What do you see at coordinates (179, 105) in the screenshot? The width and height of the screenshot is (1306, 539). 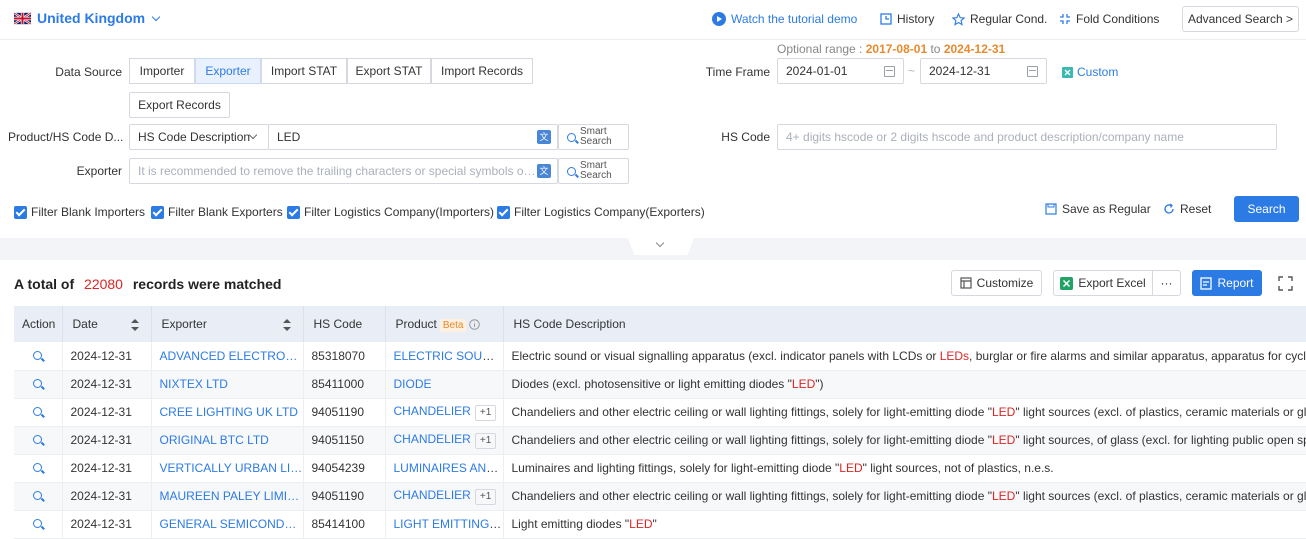 I see `source-export-records: Export Records` at bounding box center [179, 105].